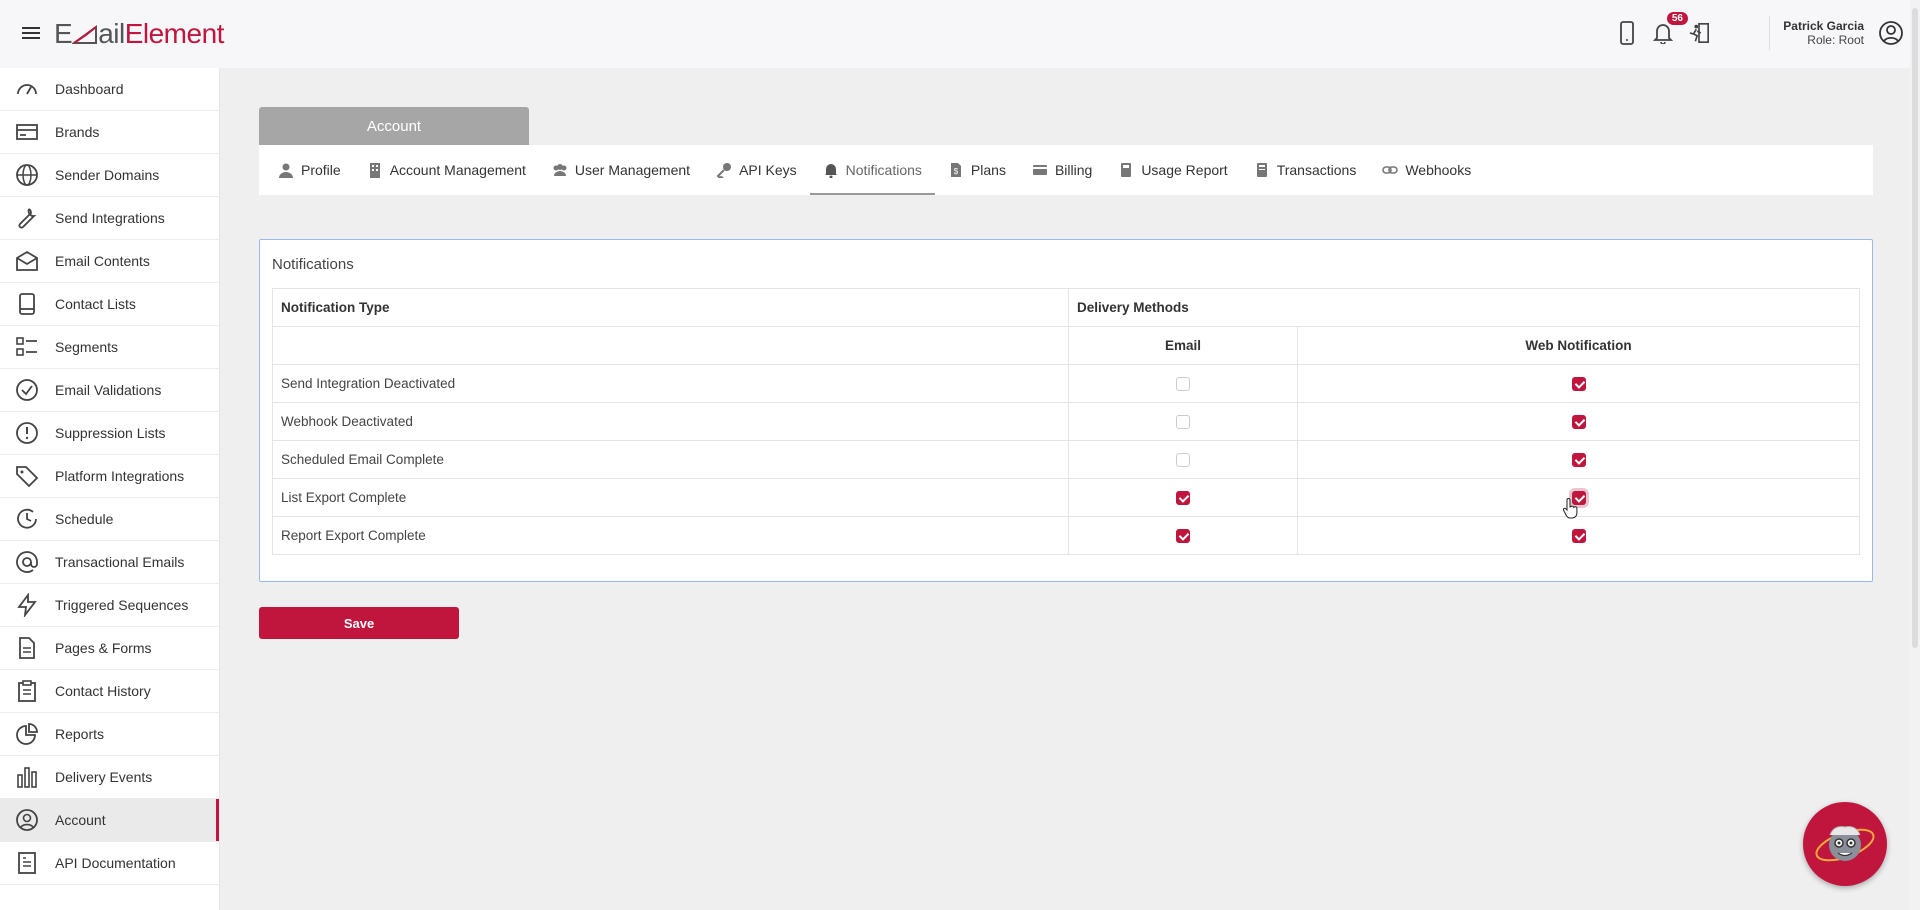  What do you see at coordinates (313, 264) in the screenshot?
I see `card-title: Notifications` at bounding box center [313, 264].